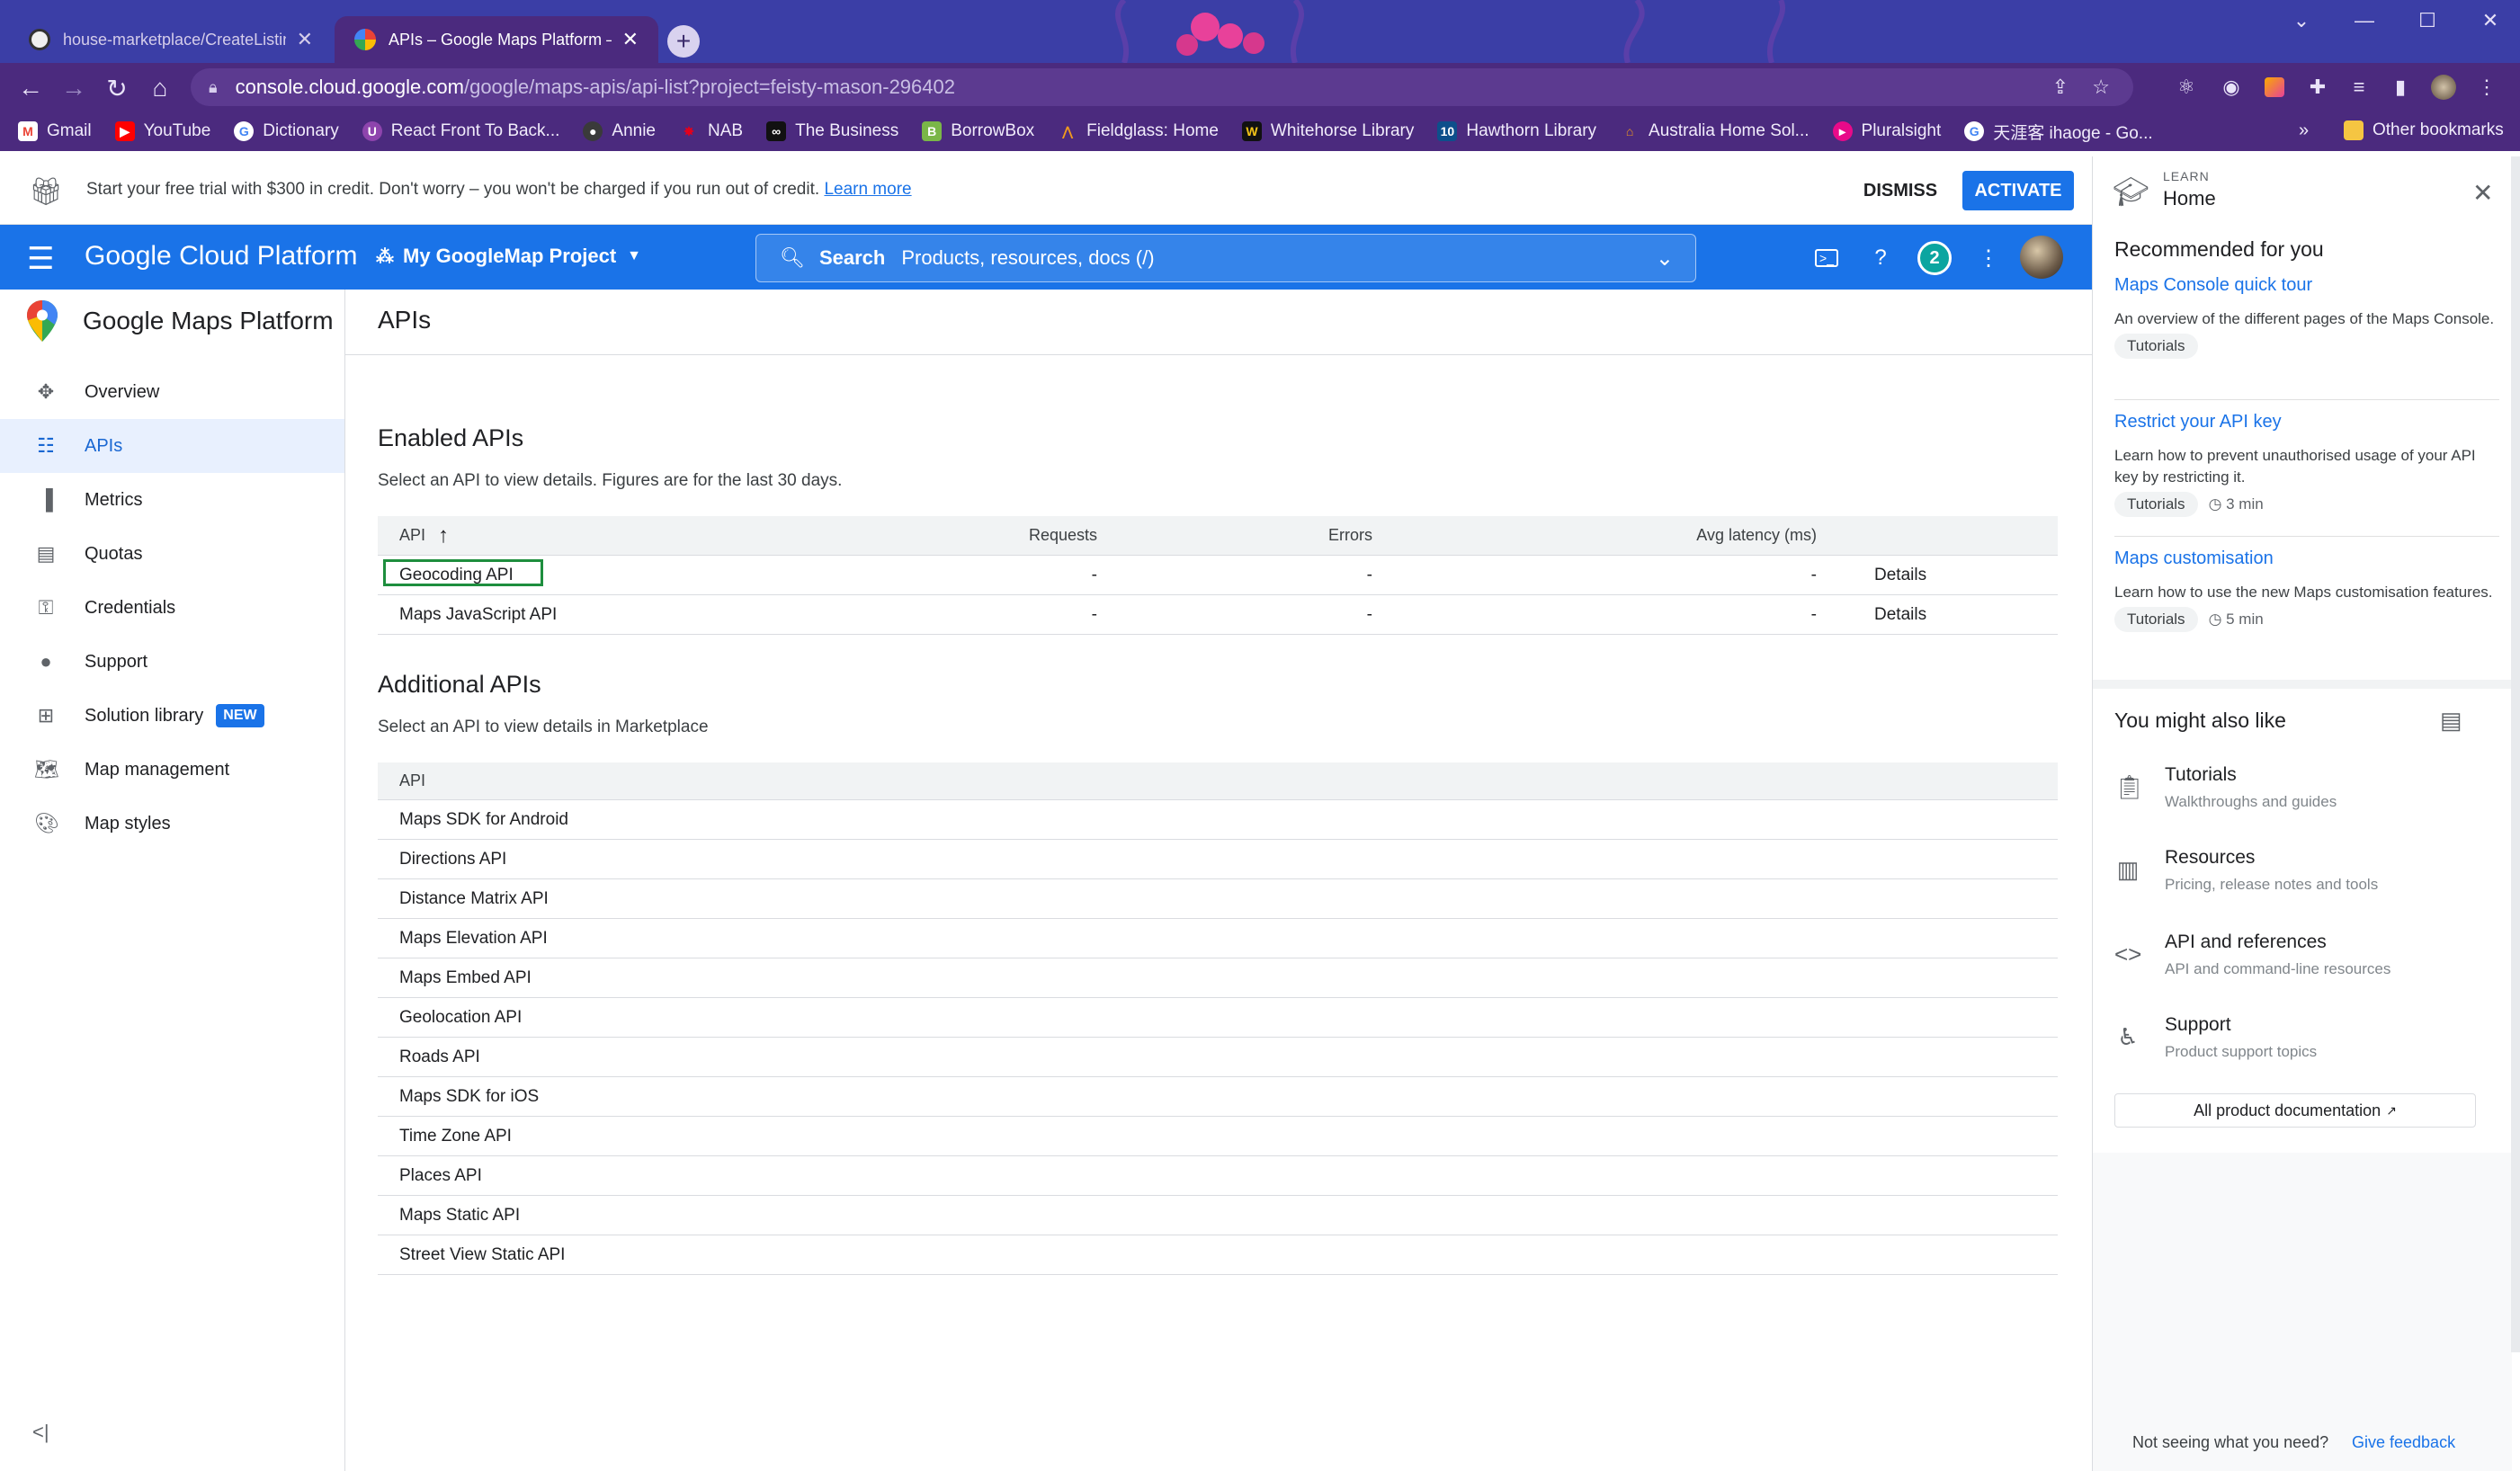 The width and height of the screenshot is (2520, 1471). Describe the element at coordinates (460, 1215) in the screenshot. I see `api-name-link: Maps Static API` at that location.